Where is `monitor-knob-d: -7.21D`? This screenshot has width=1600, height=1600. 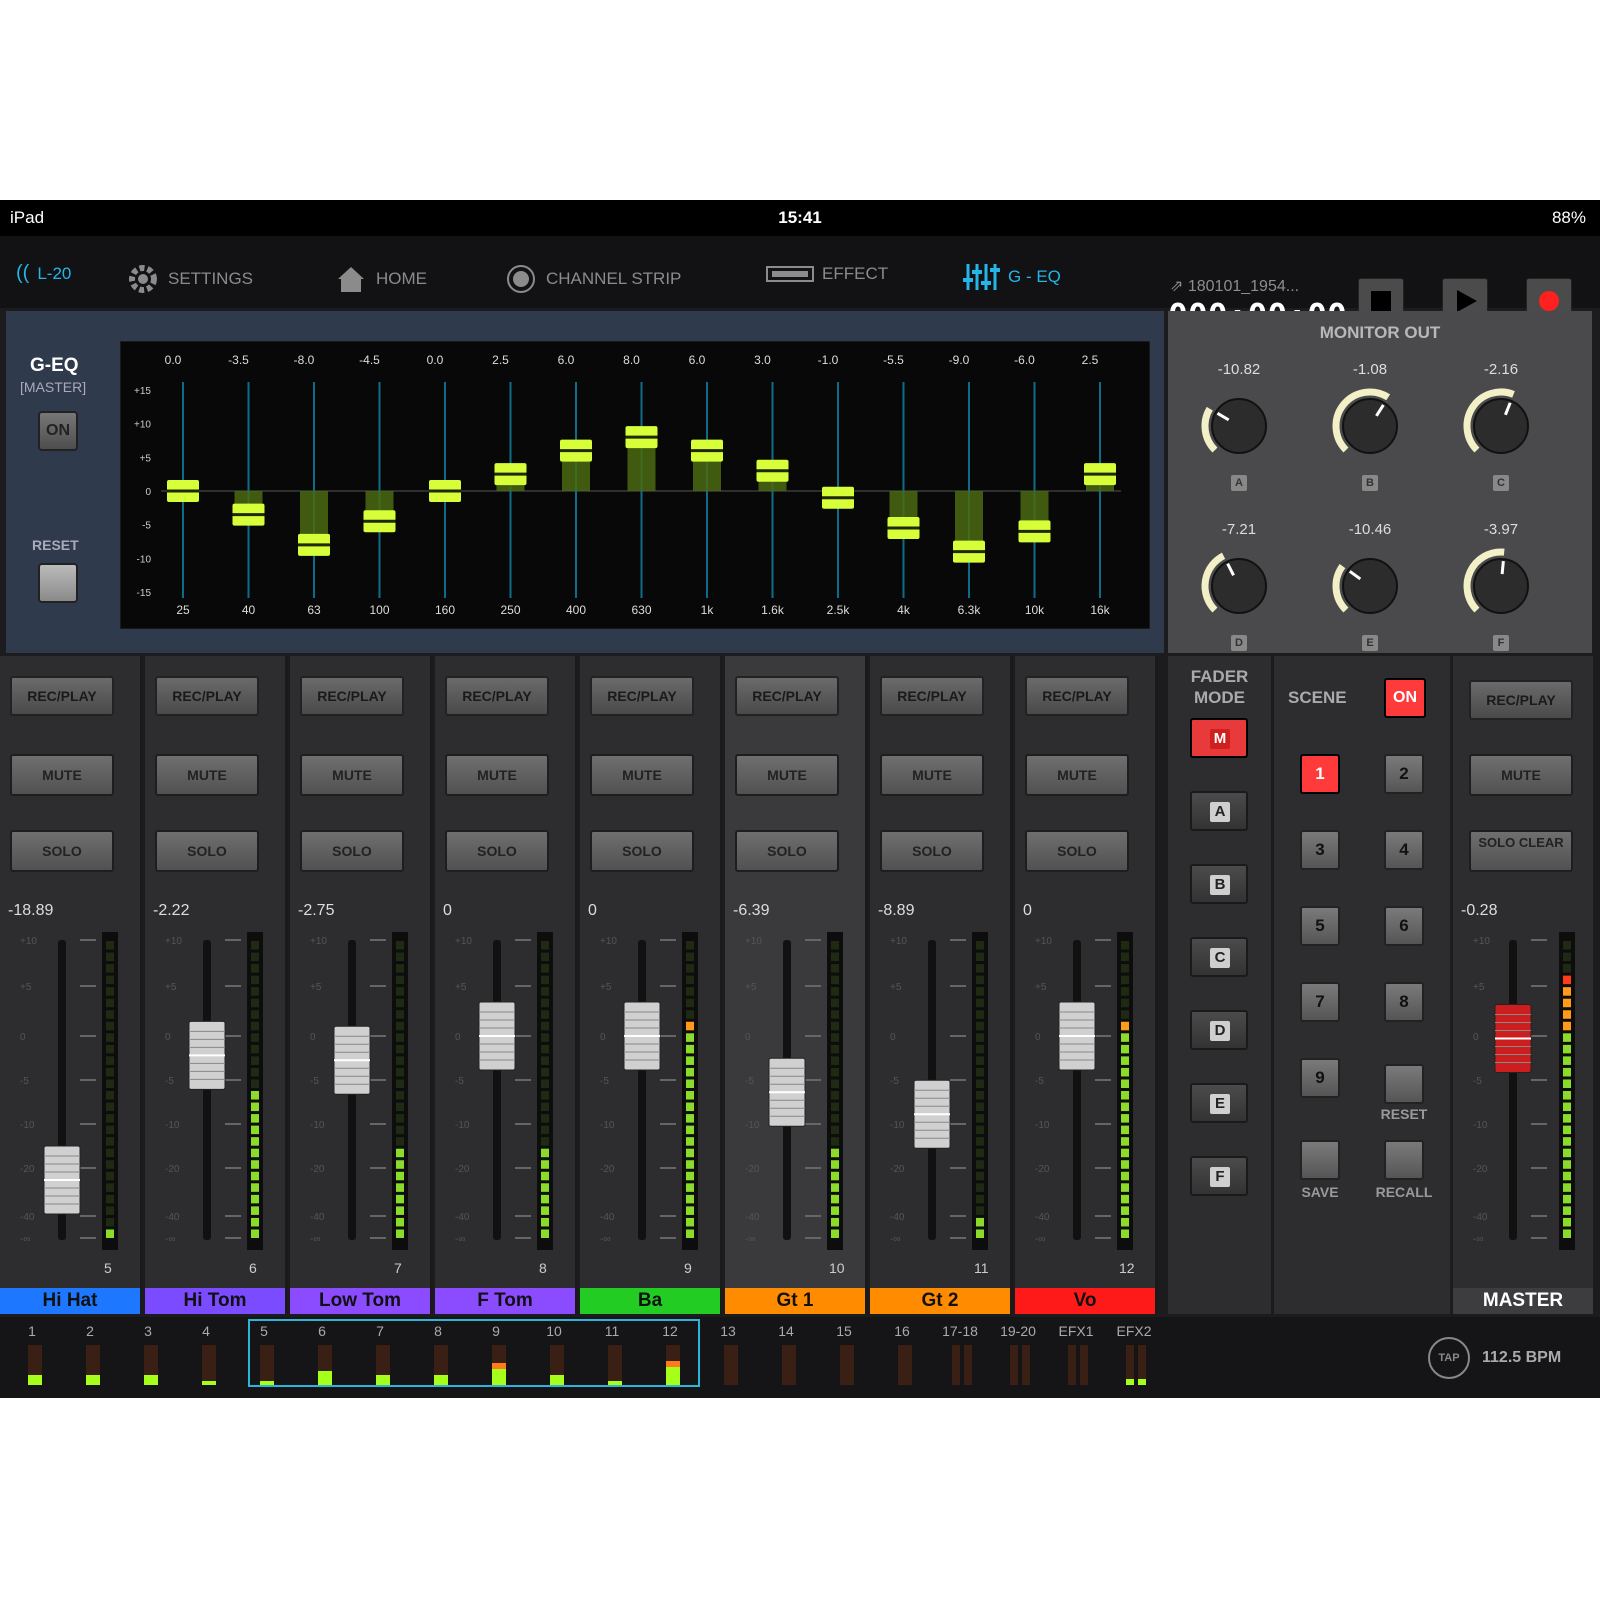
monitor-knob-d: -7.21D is located at coordinates (1239, 591).